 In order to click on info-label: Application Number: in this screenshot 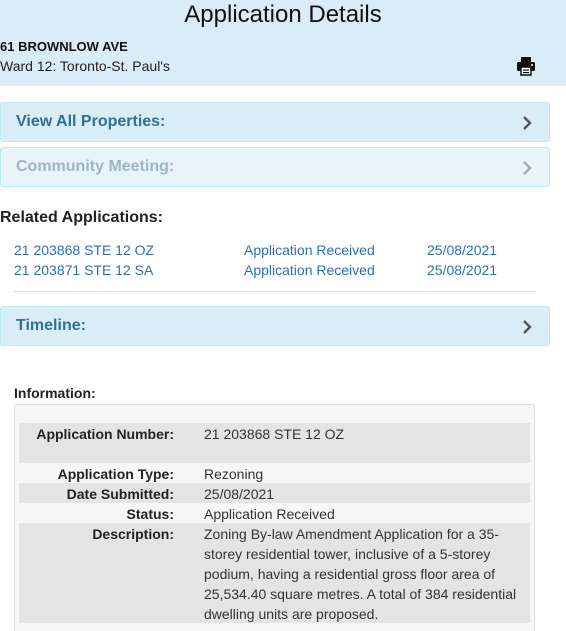, I will do `click(105, 434)`.